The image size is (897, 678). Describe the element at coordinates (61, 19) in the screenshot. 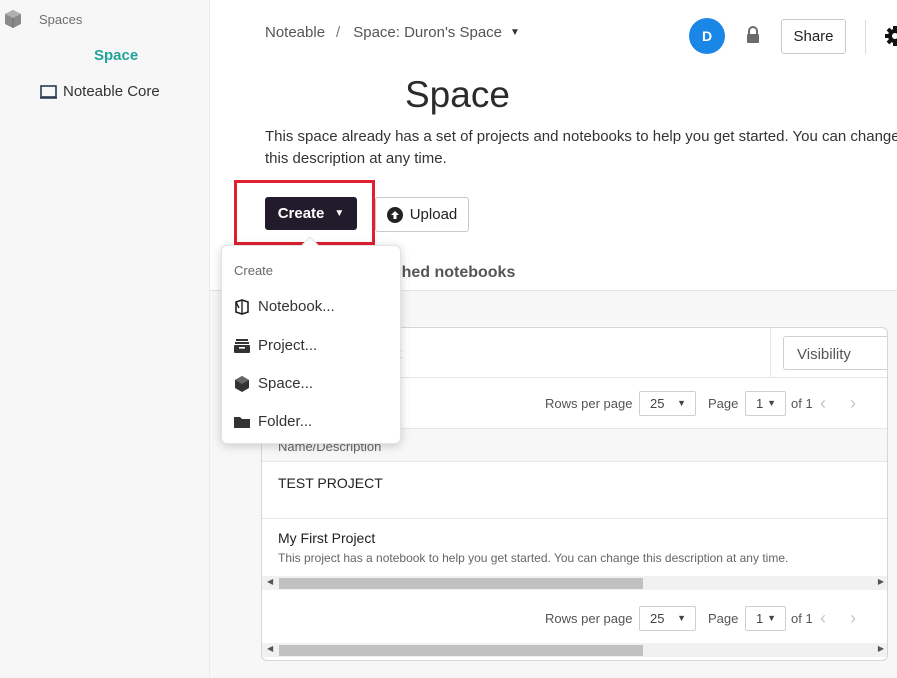

I see `sidebar-spaces-label: Spaces` at that location.